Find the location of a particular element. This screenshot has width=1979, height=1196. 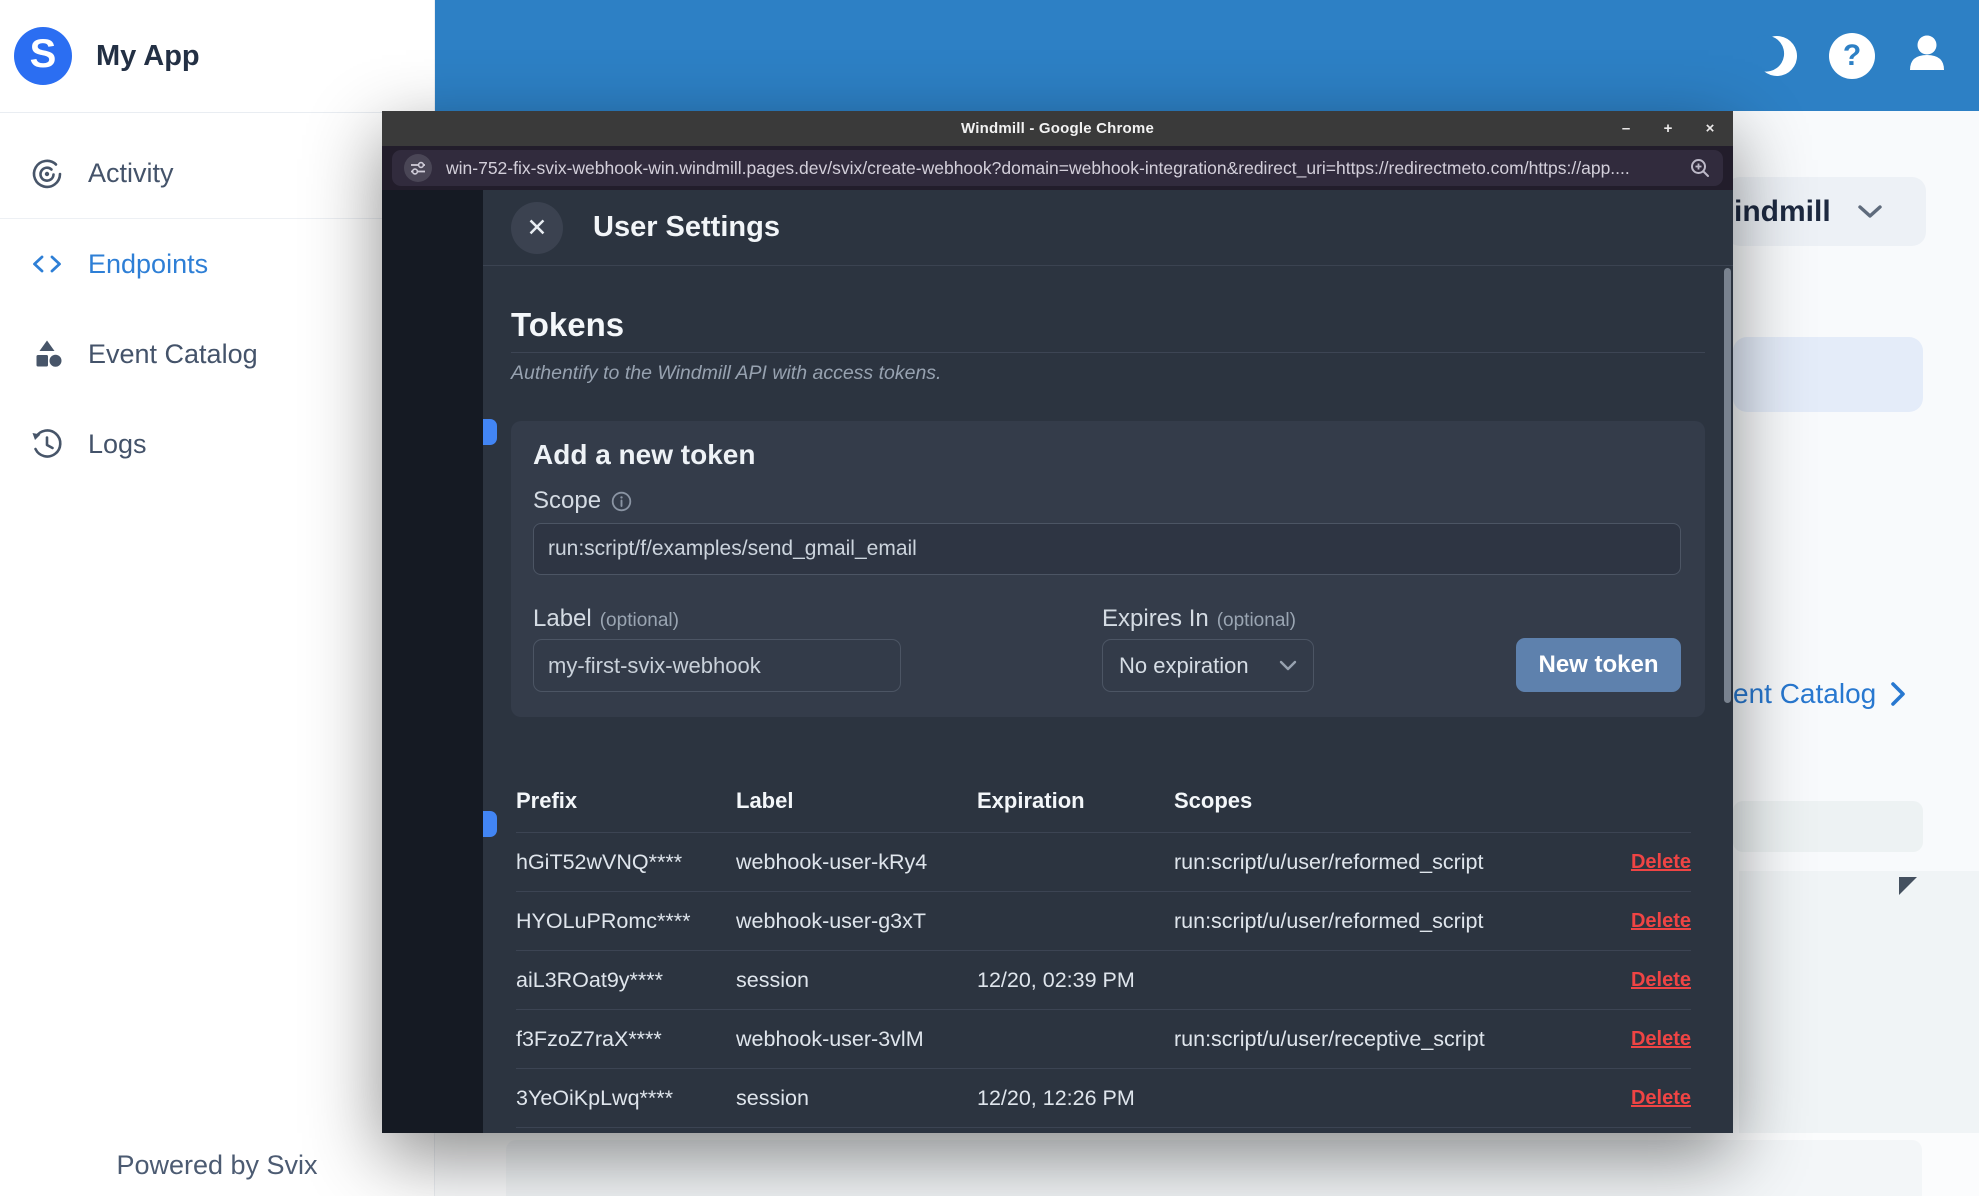

expires-select: No expiration is located at coordinates (1208, 665).